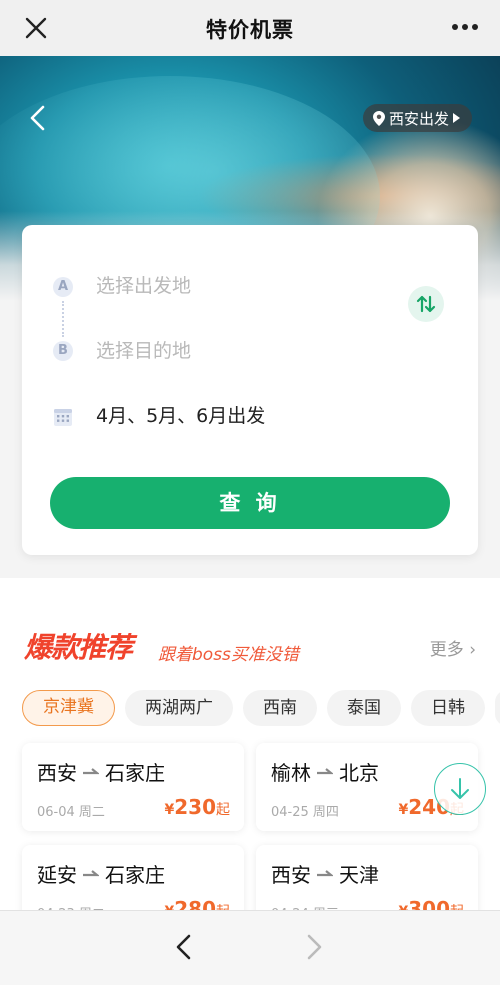  What do you see at coordinates (71, 812) in the screenshot?
I see `route-date: 06-04 周二` at bounding box center [71, 812].